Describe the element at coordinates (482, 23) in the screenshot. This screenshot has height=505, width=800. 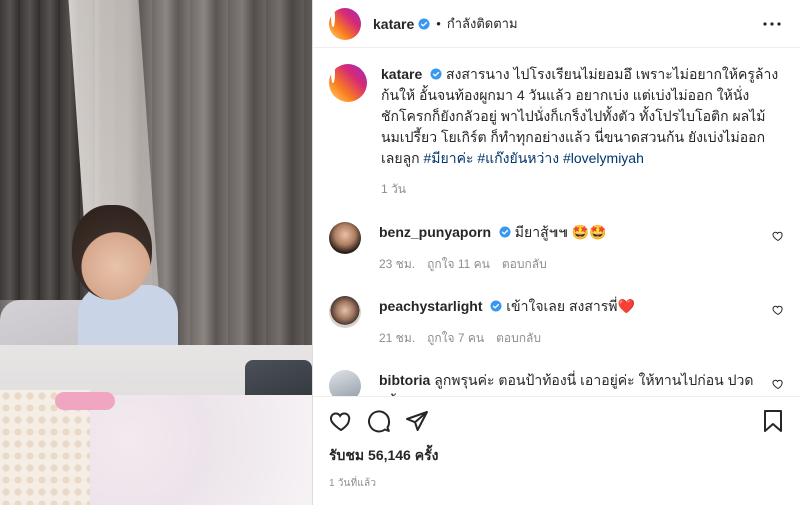
I see `following-button: กำลังติดตาม` at that location.